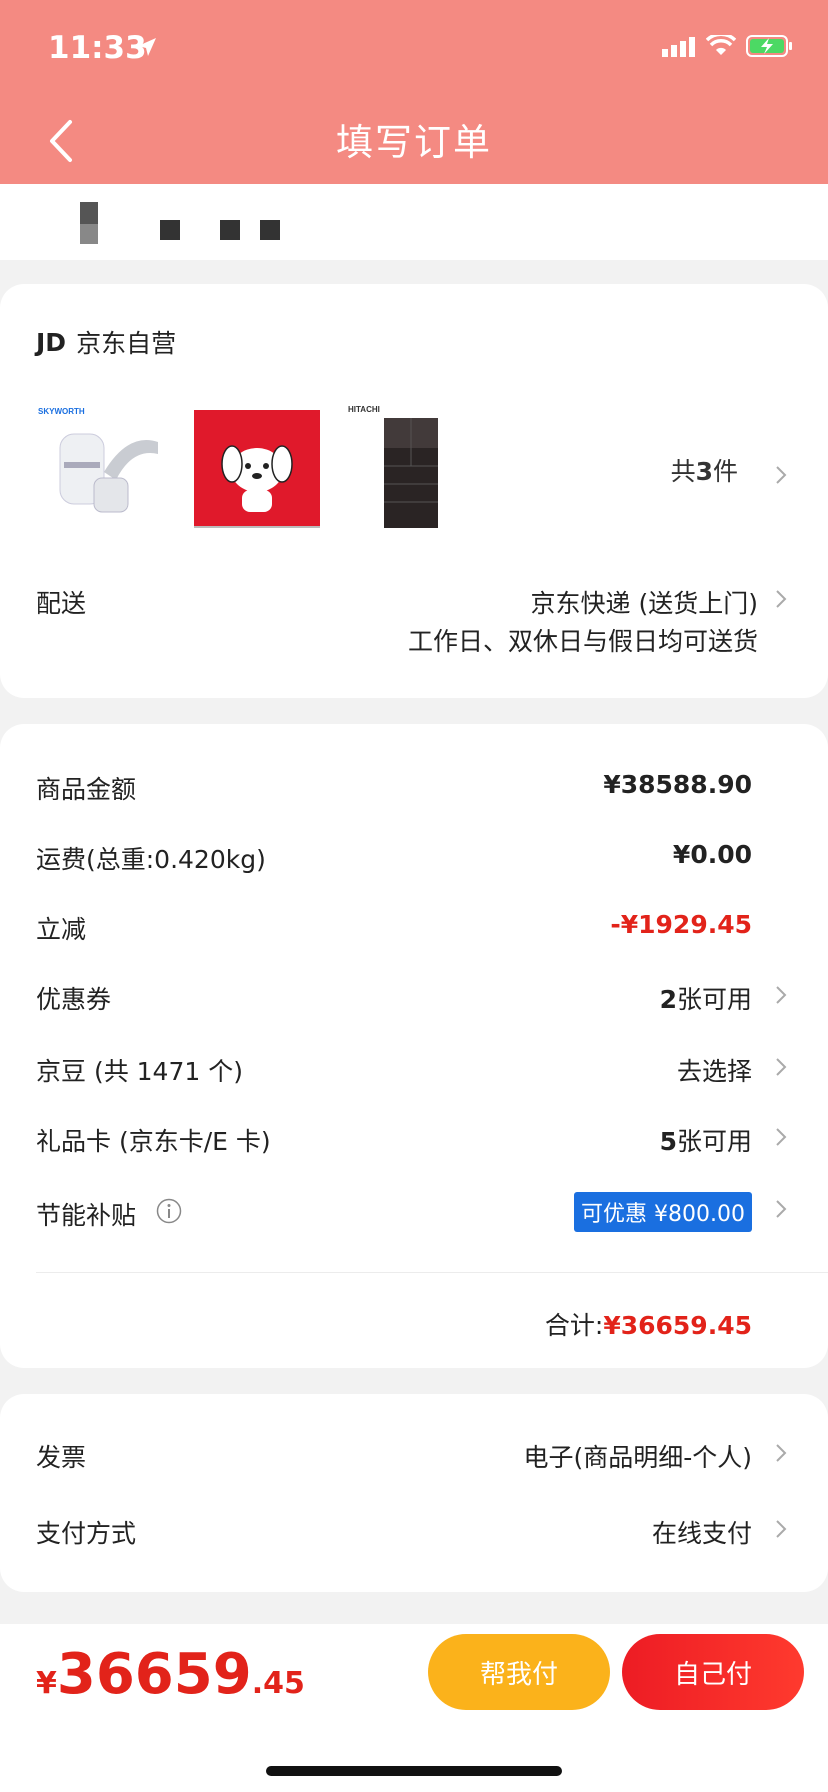  Describe the element at coordinates (574, 1325) in the screenshot. I see `total-label: 合计:` at that location.